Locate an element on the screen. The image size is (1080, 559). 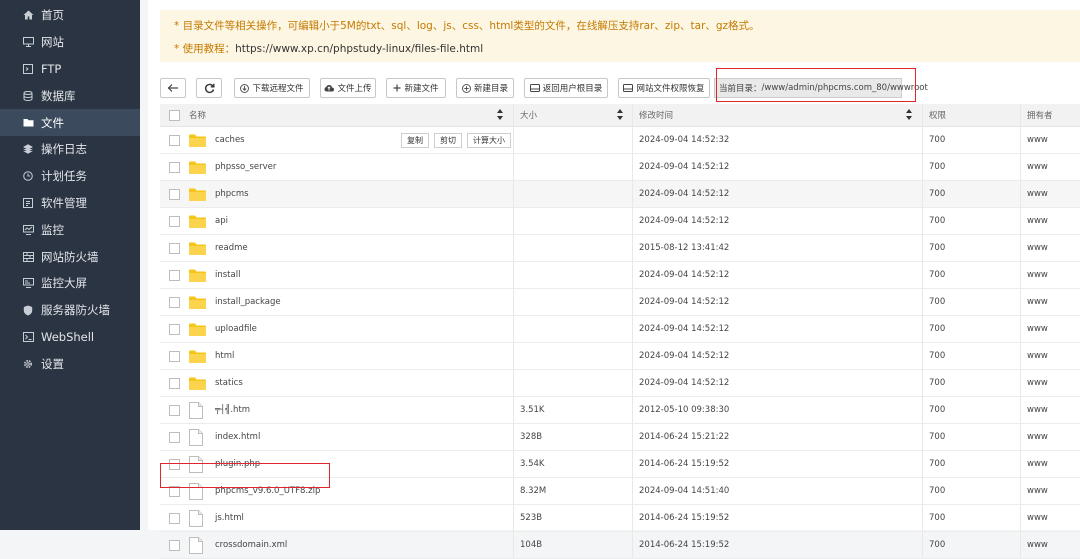
file-name: phpsso_server is located at coordinates (245, 167).